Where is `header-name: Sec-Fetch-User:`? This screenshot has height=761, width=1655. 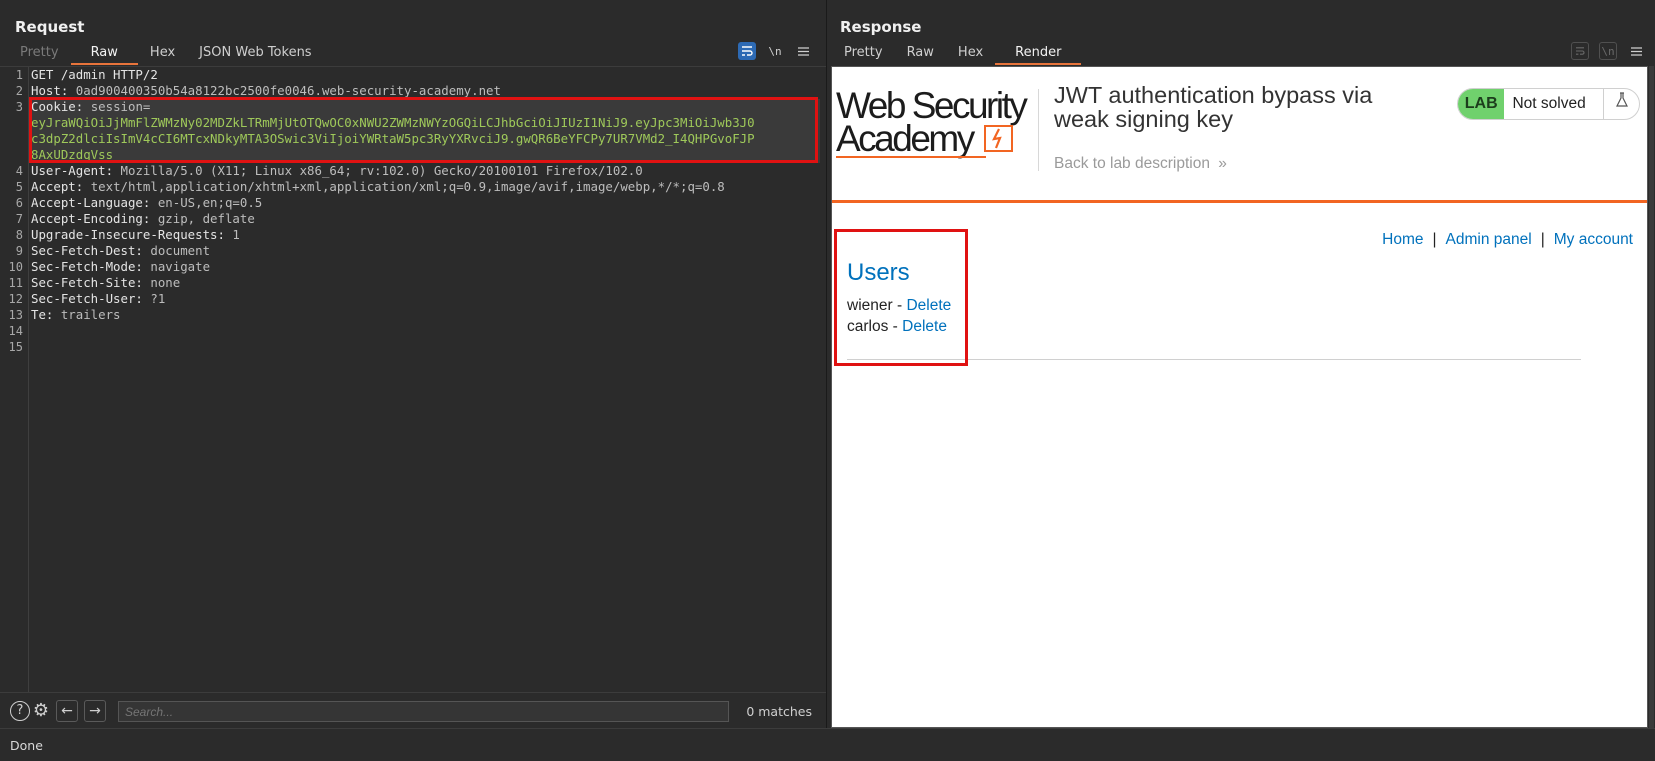
header-name: Sec-Fetch-User: is located at coordinates (91, 298).